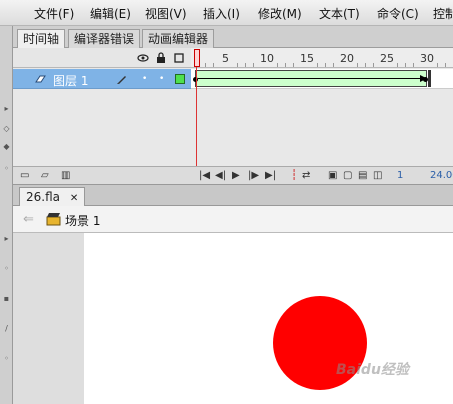 The image size is (453, 404). What do you see at coordinates (220, 175) in the screenshot?
I see `step-back-icon: ◀|` at bounding box center [220, 175].